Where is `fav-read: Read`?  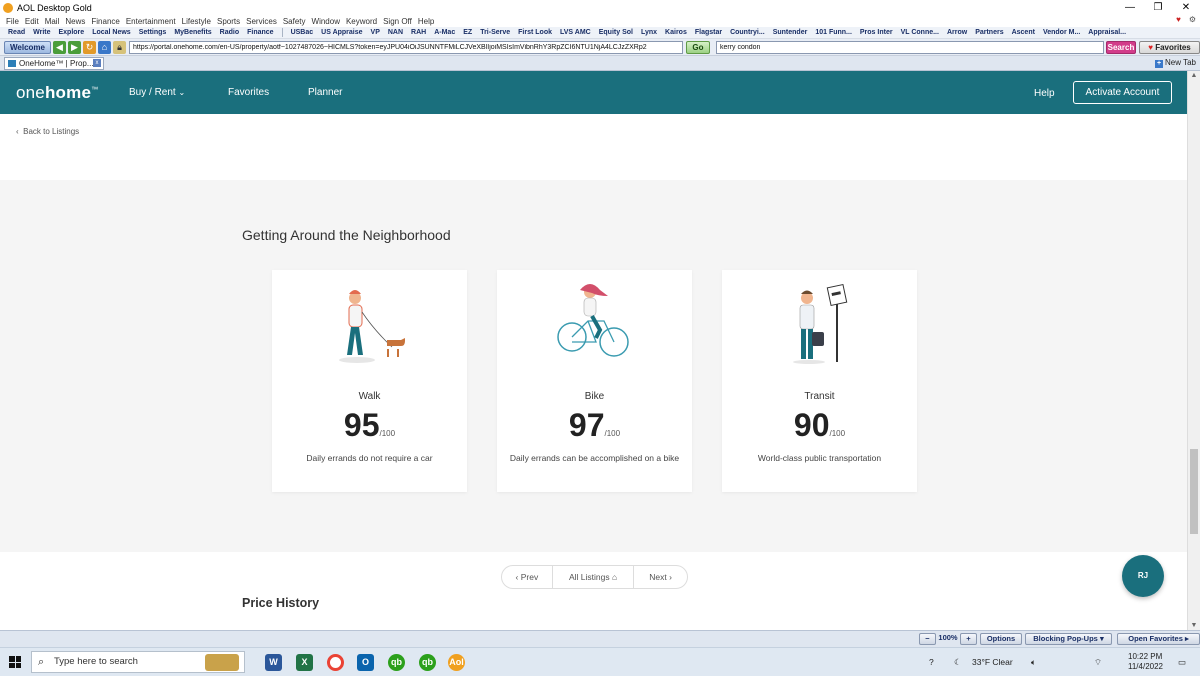 fav-read: Read is located at coordinates (16, 32).